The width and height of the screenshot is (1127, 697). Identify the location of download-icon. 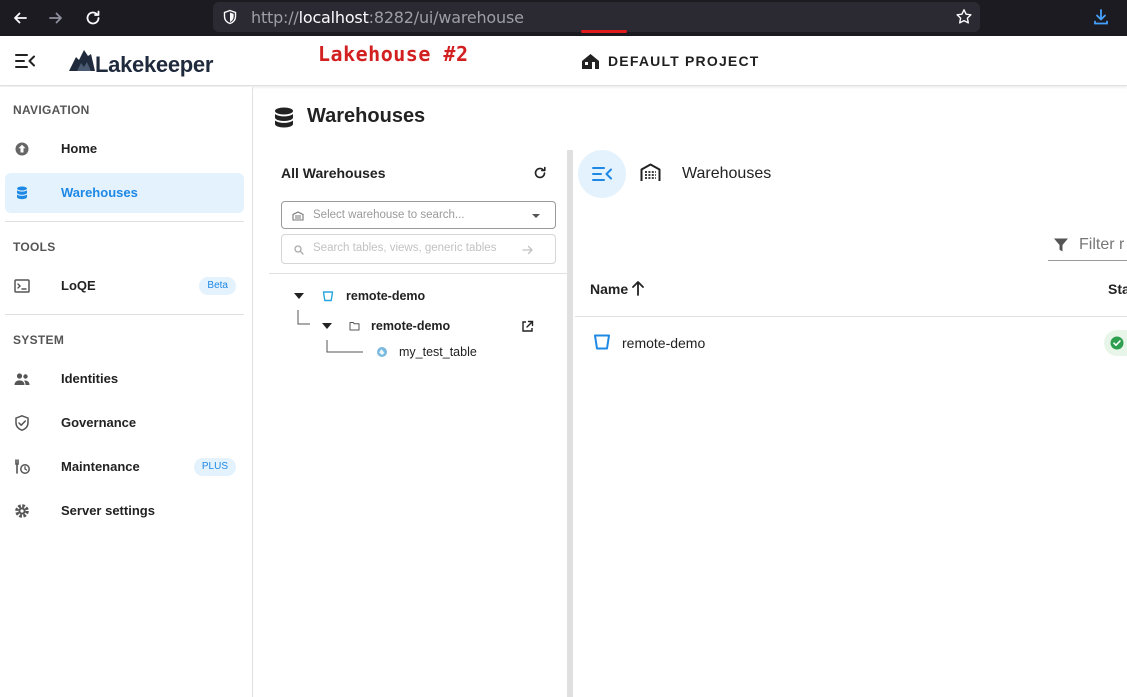
(1101, 17).